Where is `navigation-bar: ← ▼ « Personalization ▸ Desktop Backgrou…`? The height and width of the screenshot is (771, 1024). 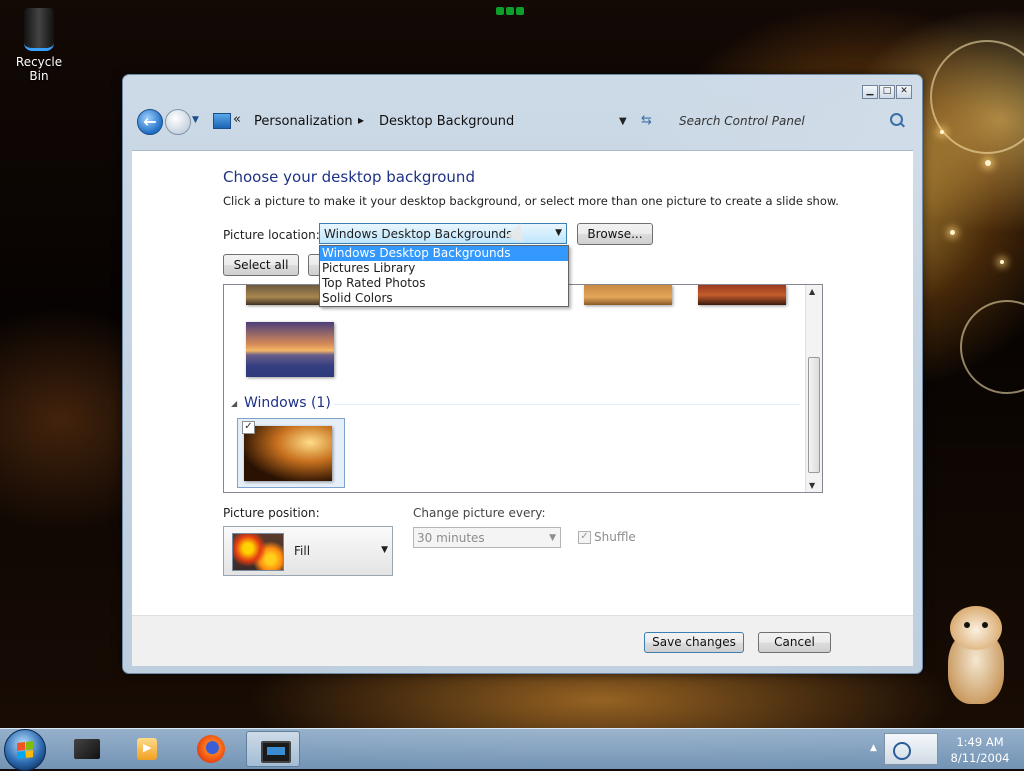
navigation-bar: ← ▼ « Personalization ▸ Desktop Backgrou… is located at coordinates (522, 122).